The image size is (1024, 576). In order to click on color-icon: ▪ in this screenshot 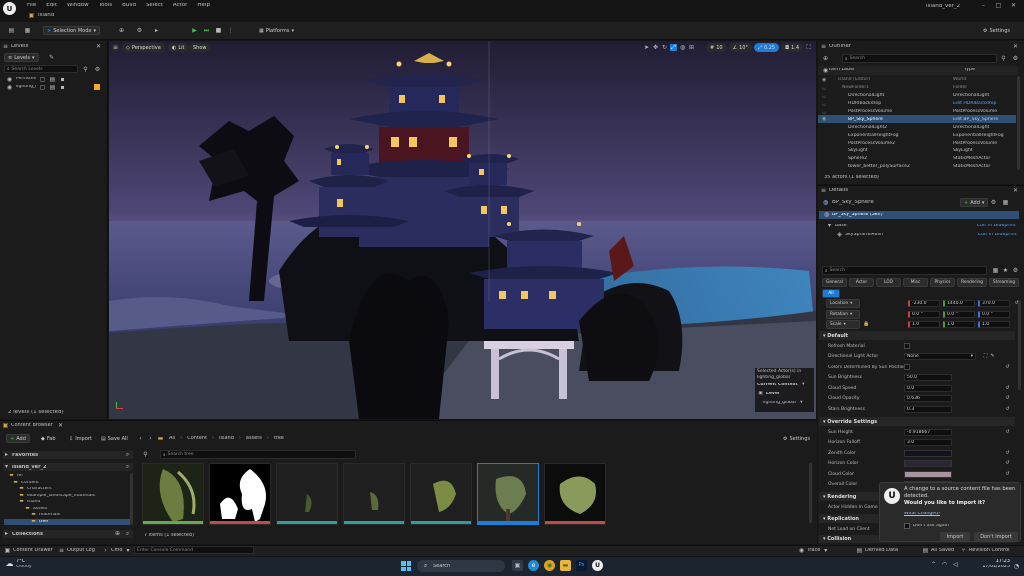, I will do `click(62, 79)`.